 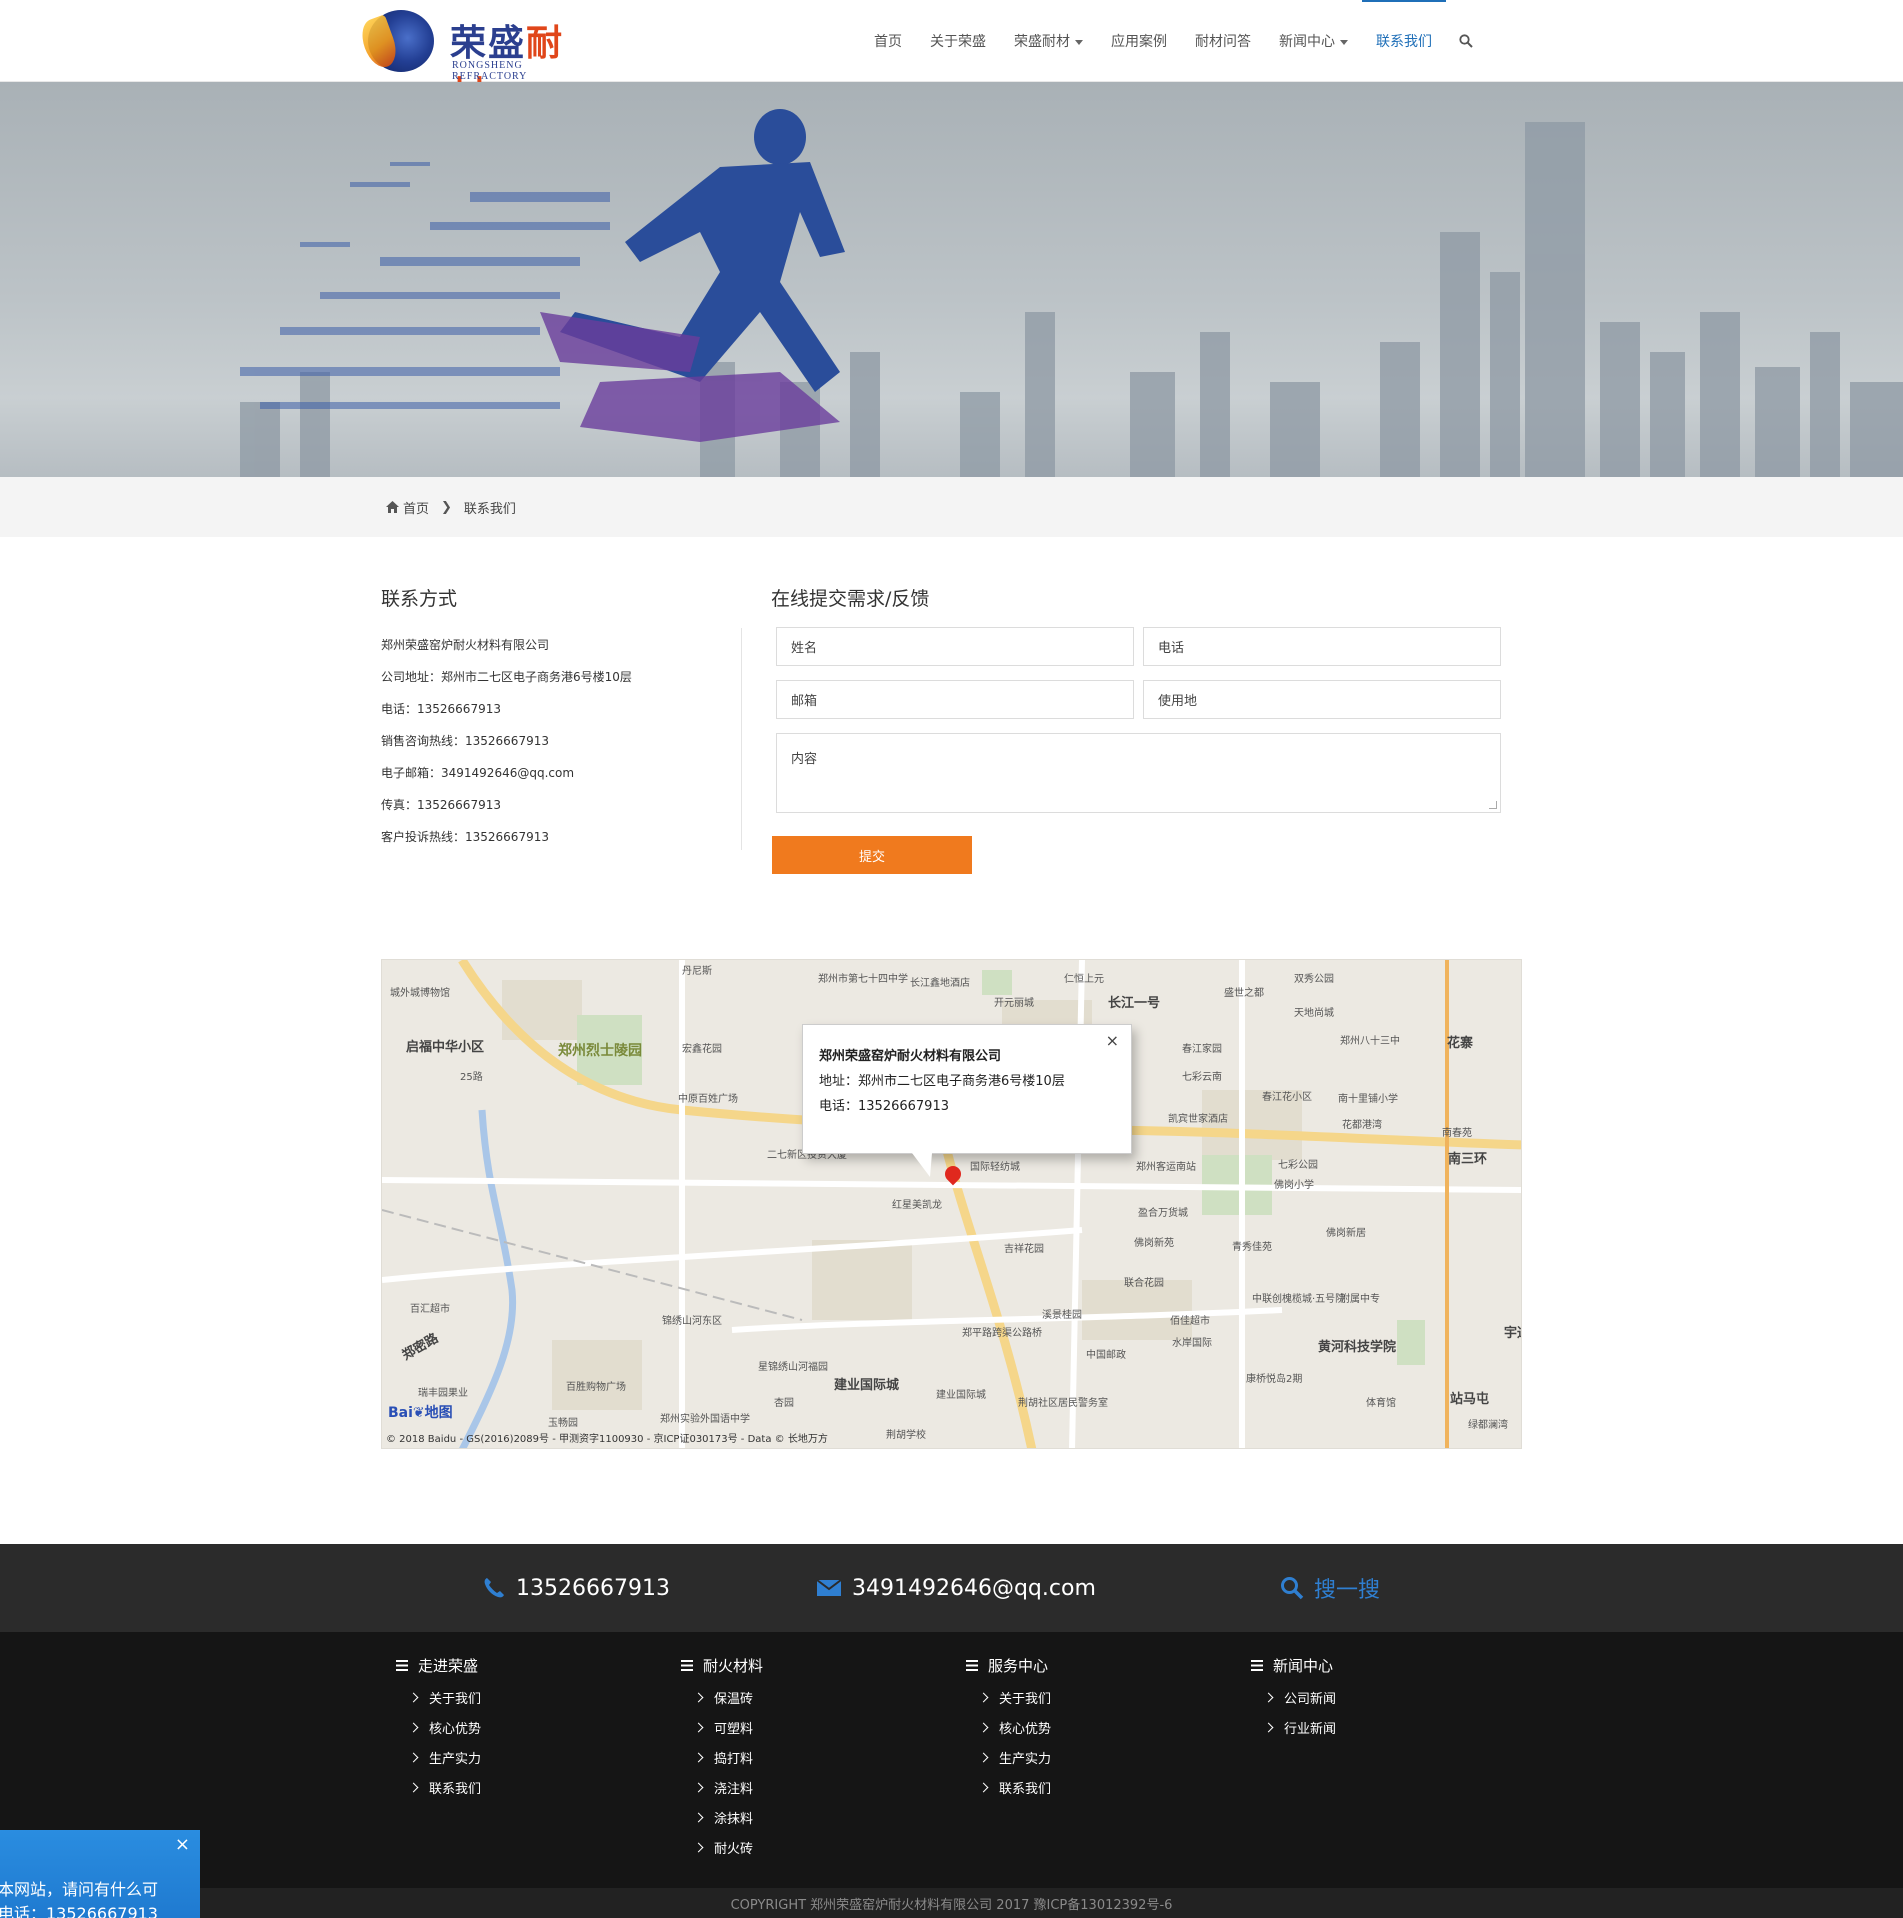 What do you see at coordinates (784, 1403) in the screenshot?
I see `map-label: 杏园` at bounding box center [784, 1403].